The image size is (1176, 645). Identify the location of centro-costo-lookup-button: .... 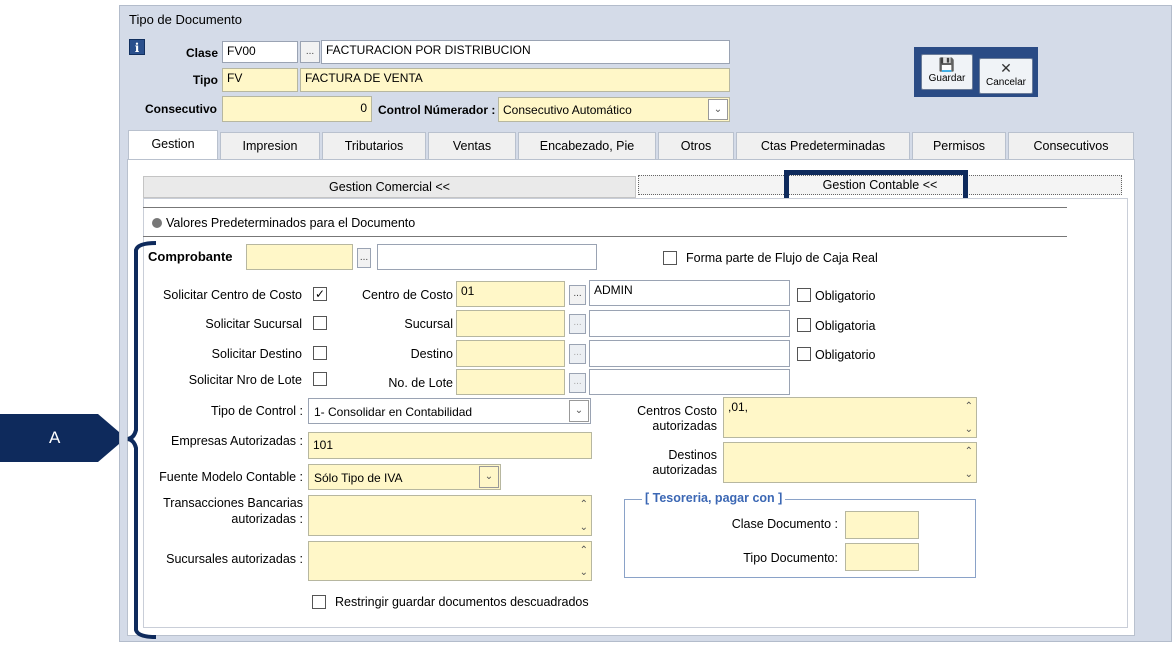
(577, 295).